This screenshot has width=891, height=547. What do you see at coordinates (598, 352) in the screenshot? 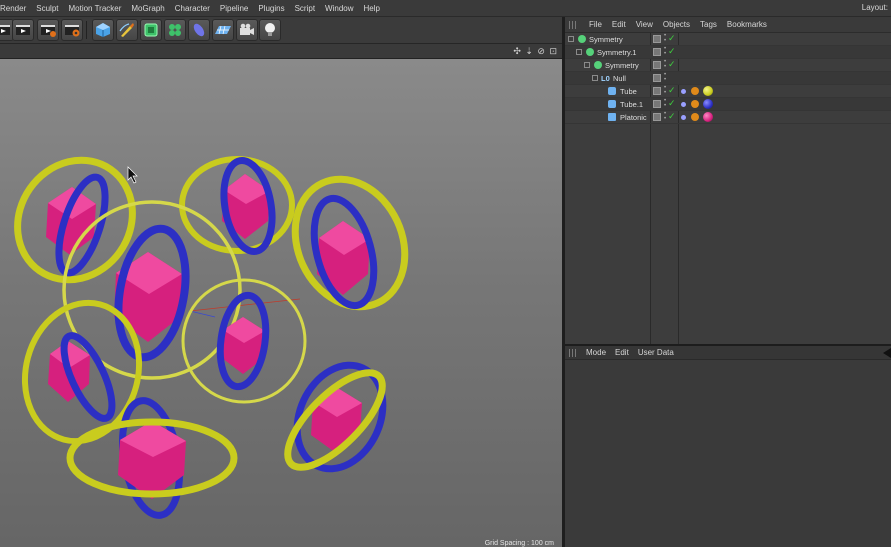
I see `am-menu-mode: Mode` at bounding box center [598, 352].